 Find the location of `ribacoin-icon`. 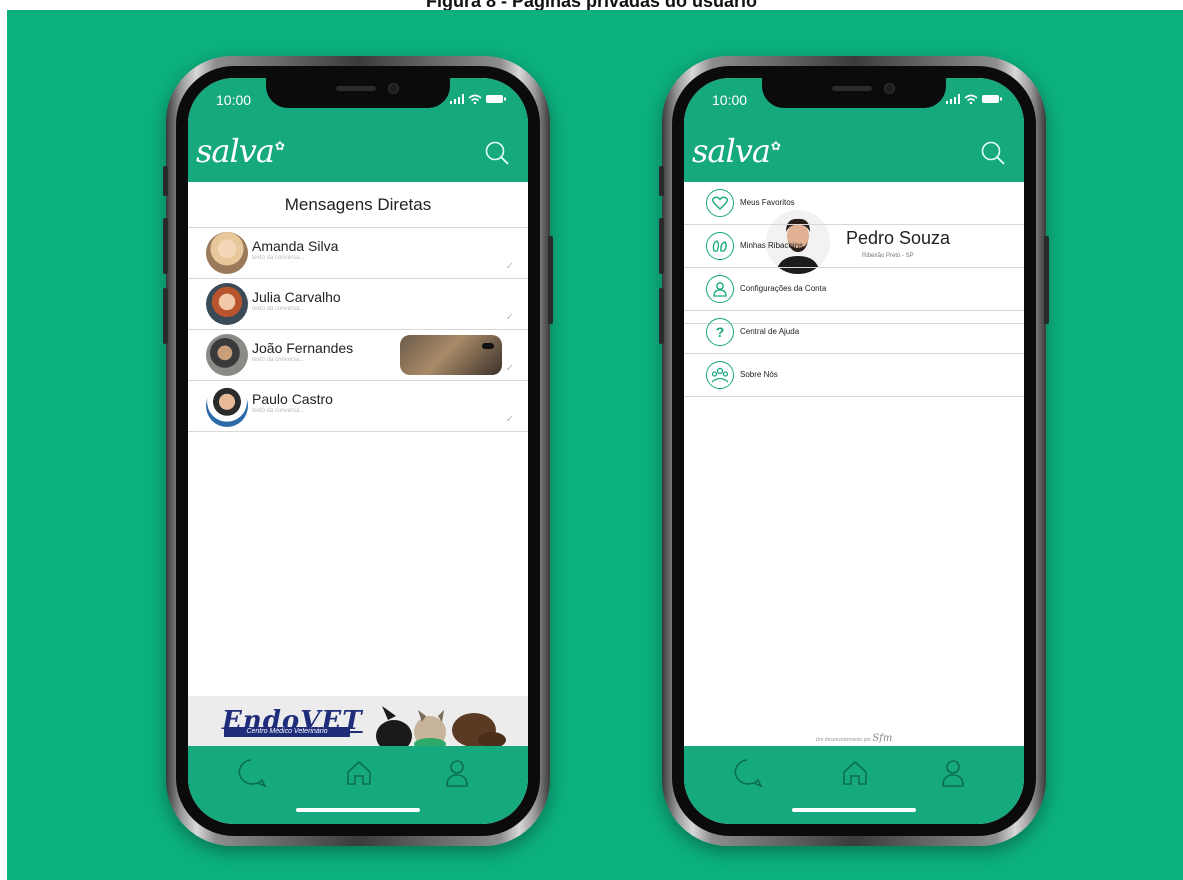

ribacoin-icon is located at coordinates (720, 246).